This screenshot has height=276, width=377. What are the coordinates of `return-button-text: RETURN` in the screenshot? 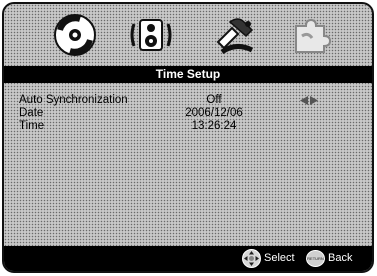 It's located at (315, 258).